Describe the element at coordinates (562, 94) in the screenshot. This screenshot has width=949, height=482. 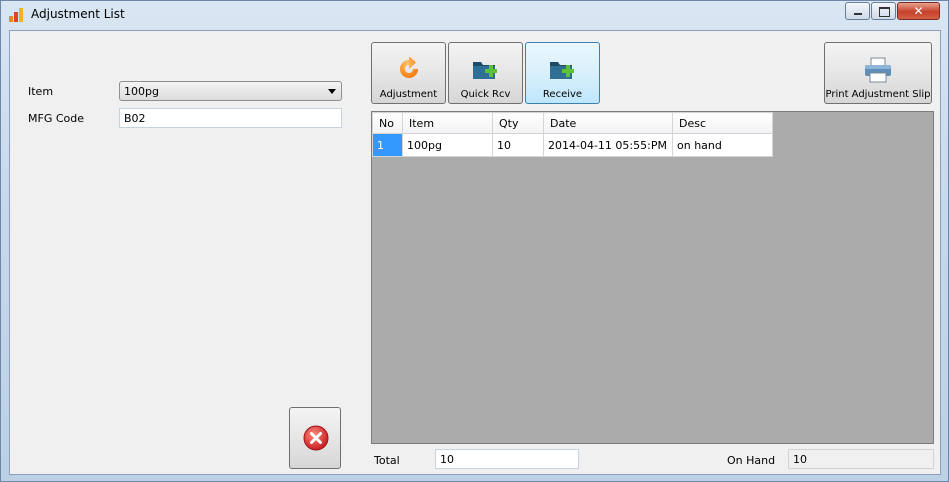
I see `receive-button-label: Receive` at that location.